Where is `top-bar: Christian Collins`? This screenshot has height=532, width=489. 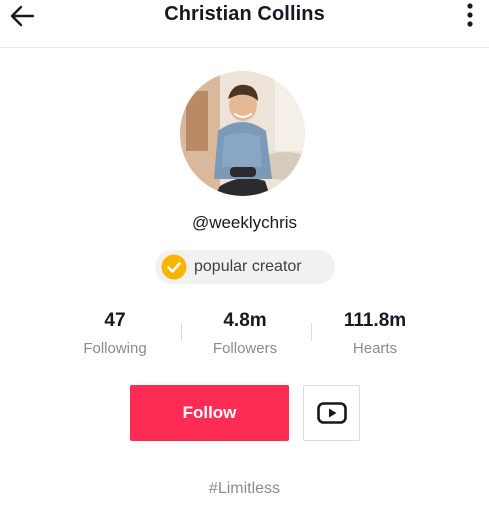
top-bar: Christian Collins is located at coordinates (244, 24).